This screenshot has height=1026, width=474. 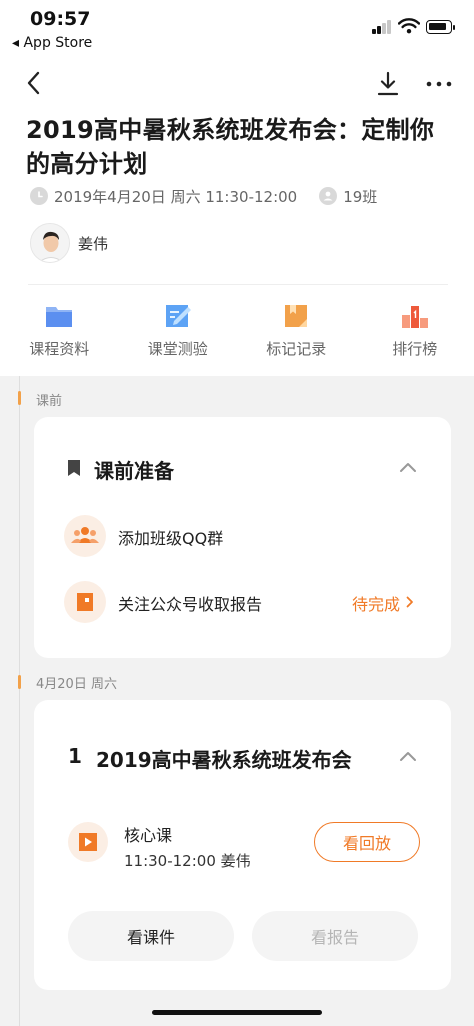 What do you see at coordinates (151, 936) in the screenshot?
I see `courseware-button: 看课件` at bounding box center [151, 936].